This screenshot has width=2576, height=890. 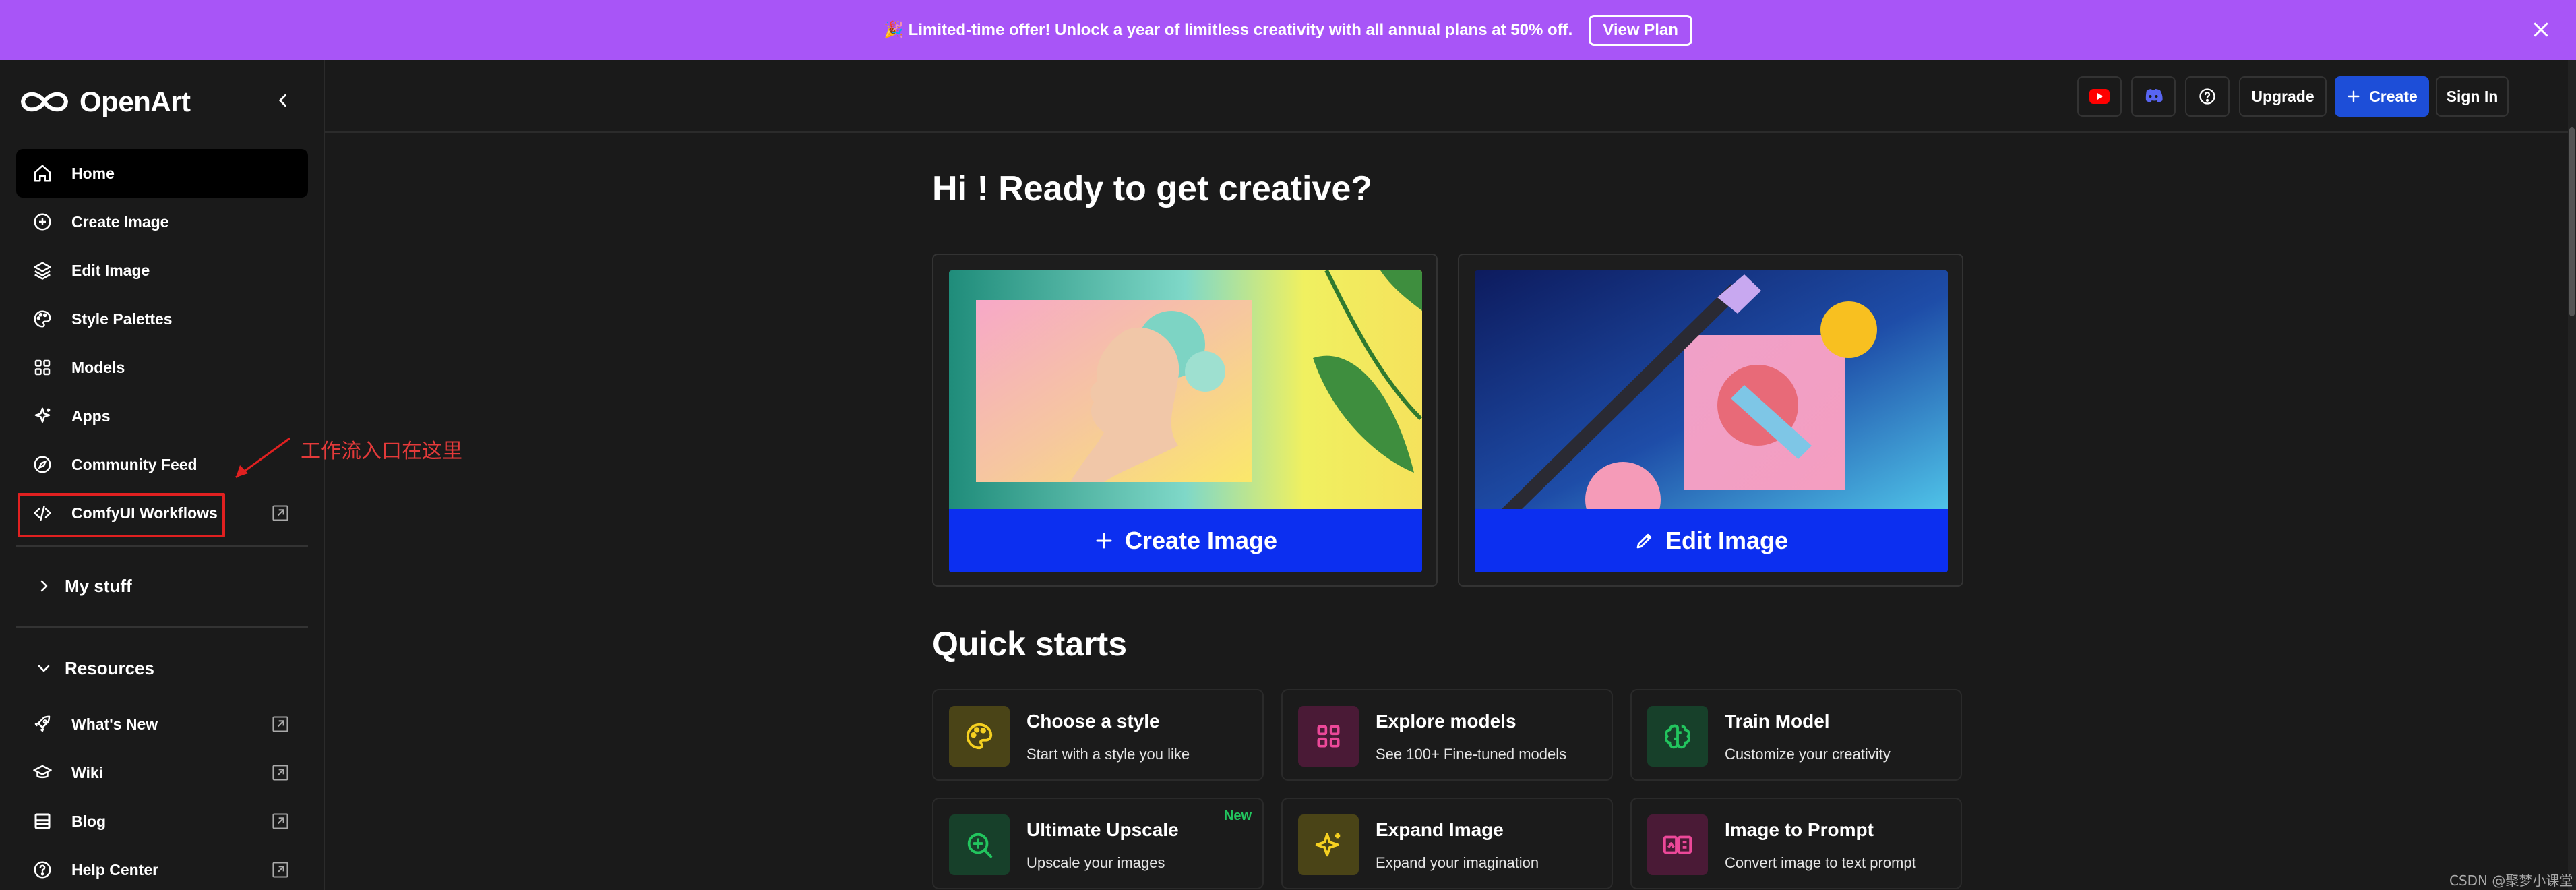 I want to click on page-title: Hi ! Ready to get creative?, so click(x=1152, y=188).